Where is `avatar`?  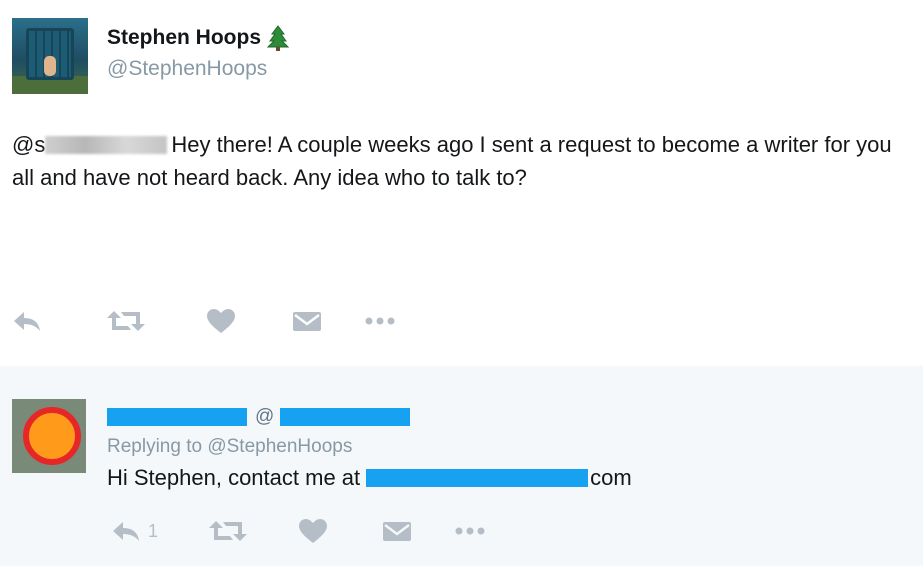 avatar is located at coordinates (50, 56).